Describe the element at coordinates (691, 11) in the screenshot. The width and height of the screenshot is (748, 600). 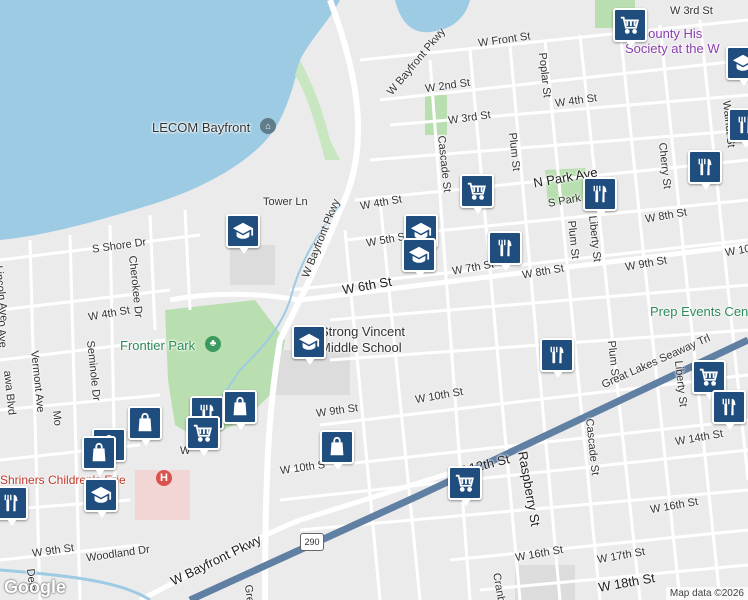
I see `street-w-3rd-st-top: W 3rd St` at that location.